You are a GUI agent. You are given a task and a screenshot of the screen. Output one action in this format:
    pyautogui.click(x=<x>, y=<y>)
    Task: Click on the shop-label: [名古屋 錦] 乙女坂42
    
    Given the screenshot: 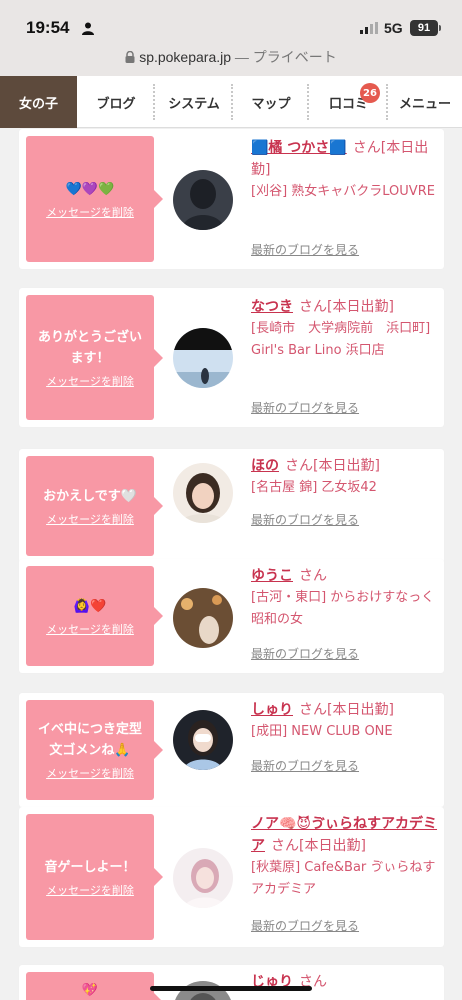 What is the action you would take?
    pyautogui.click(x=314, y=487)
    